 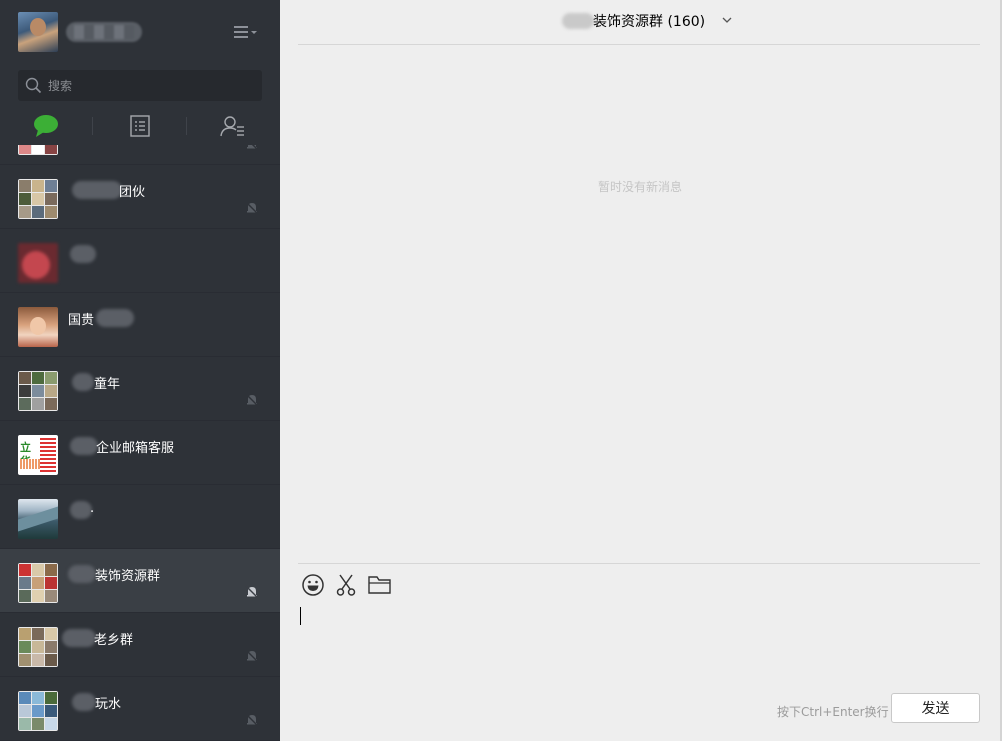 I want to click on scissors-icon, so click(x=346, y=585).